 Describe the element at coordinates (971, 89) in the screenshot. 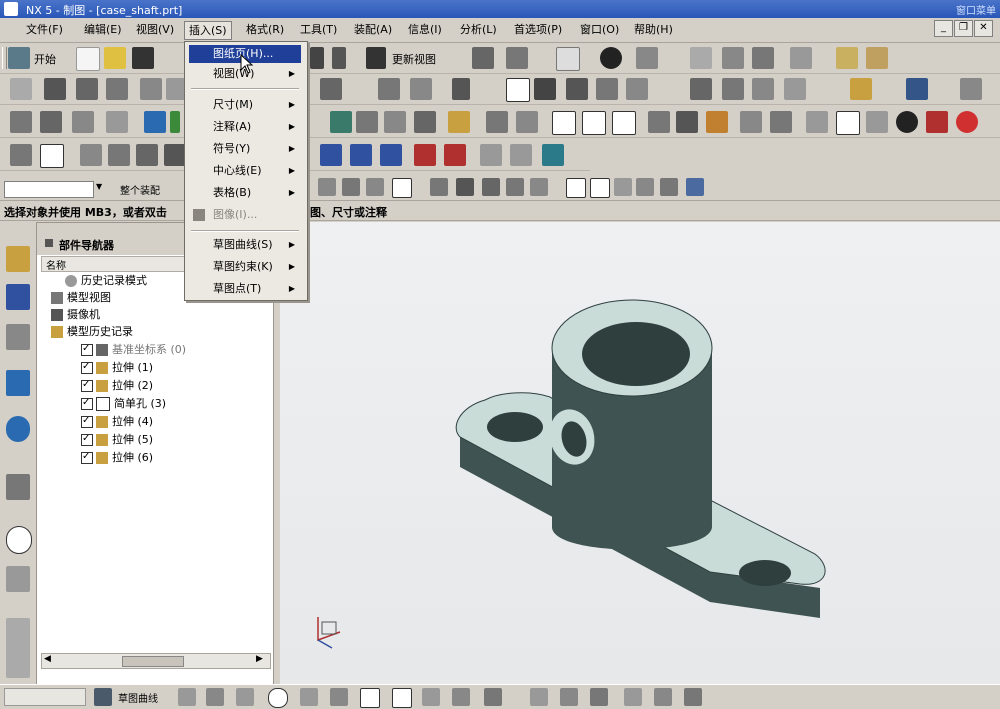

I see `parts-list-icon` at that location.